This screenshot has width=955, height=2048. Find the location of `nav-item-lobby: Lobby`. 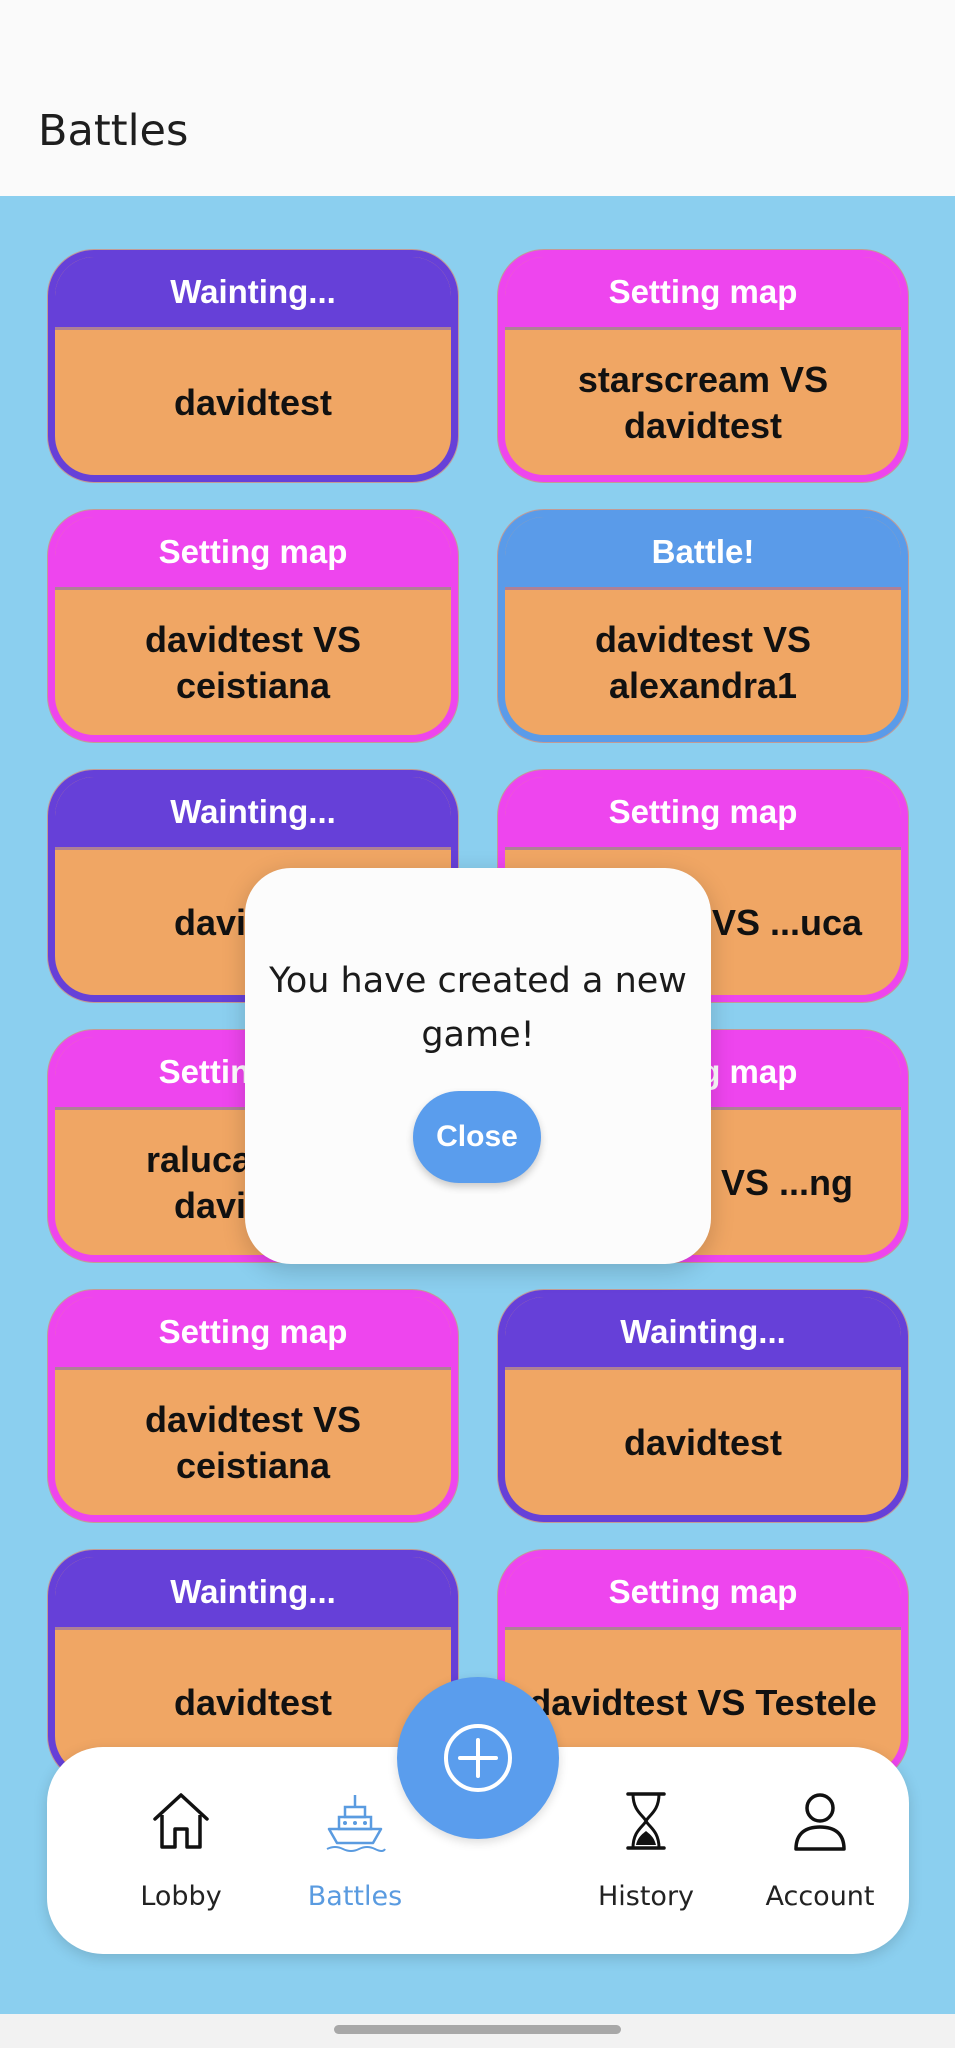

nav-item-lobby: Lobby is located at coordinates (181, 1849).